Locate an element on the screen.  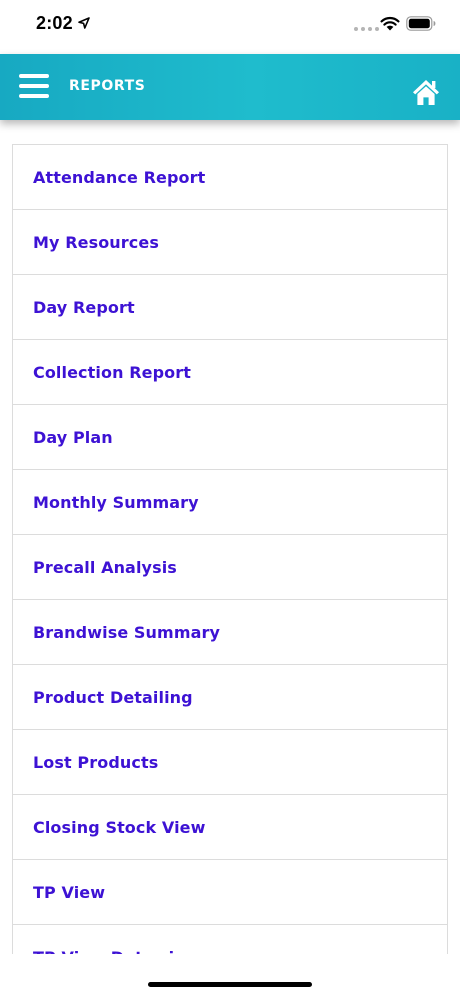
report-item-label: Day Report is located at coordinates (84, 307).